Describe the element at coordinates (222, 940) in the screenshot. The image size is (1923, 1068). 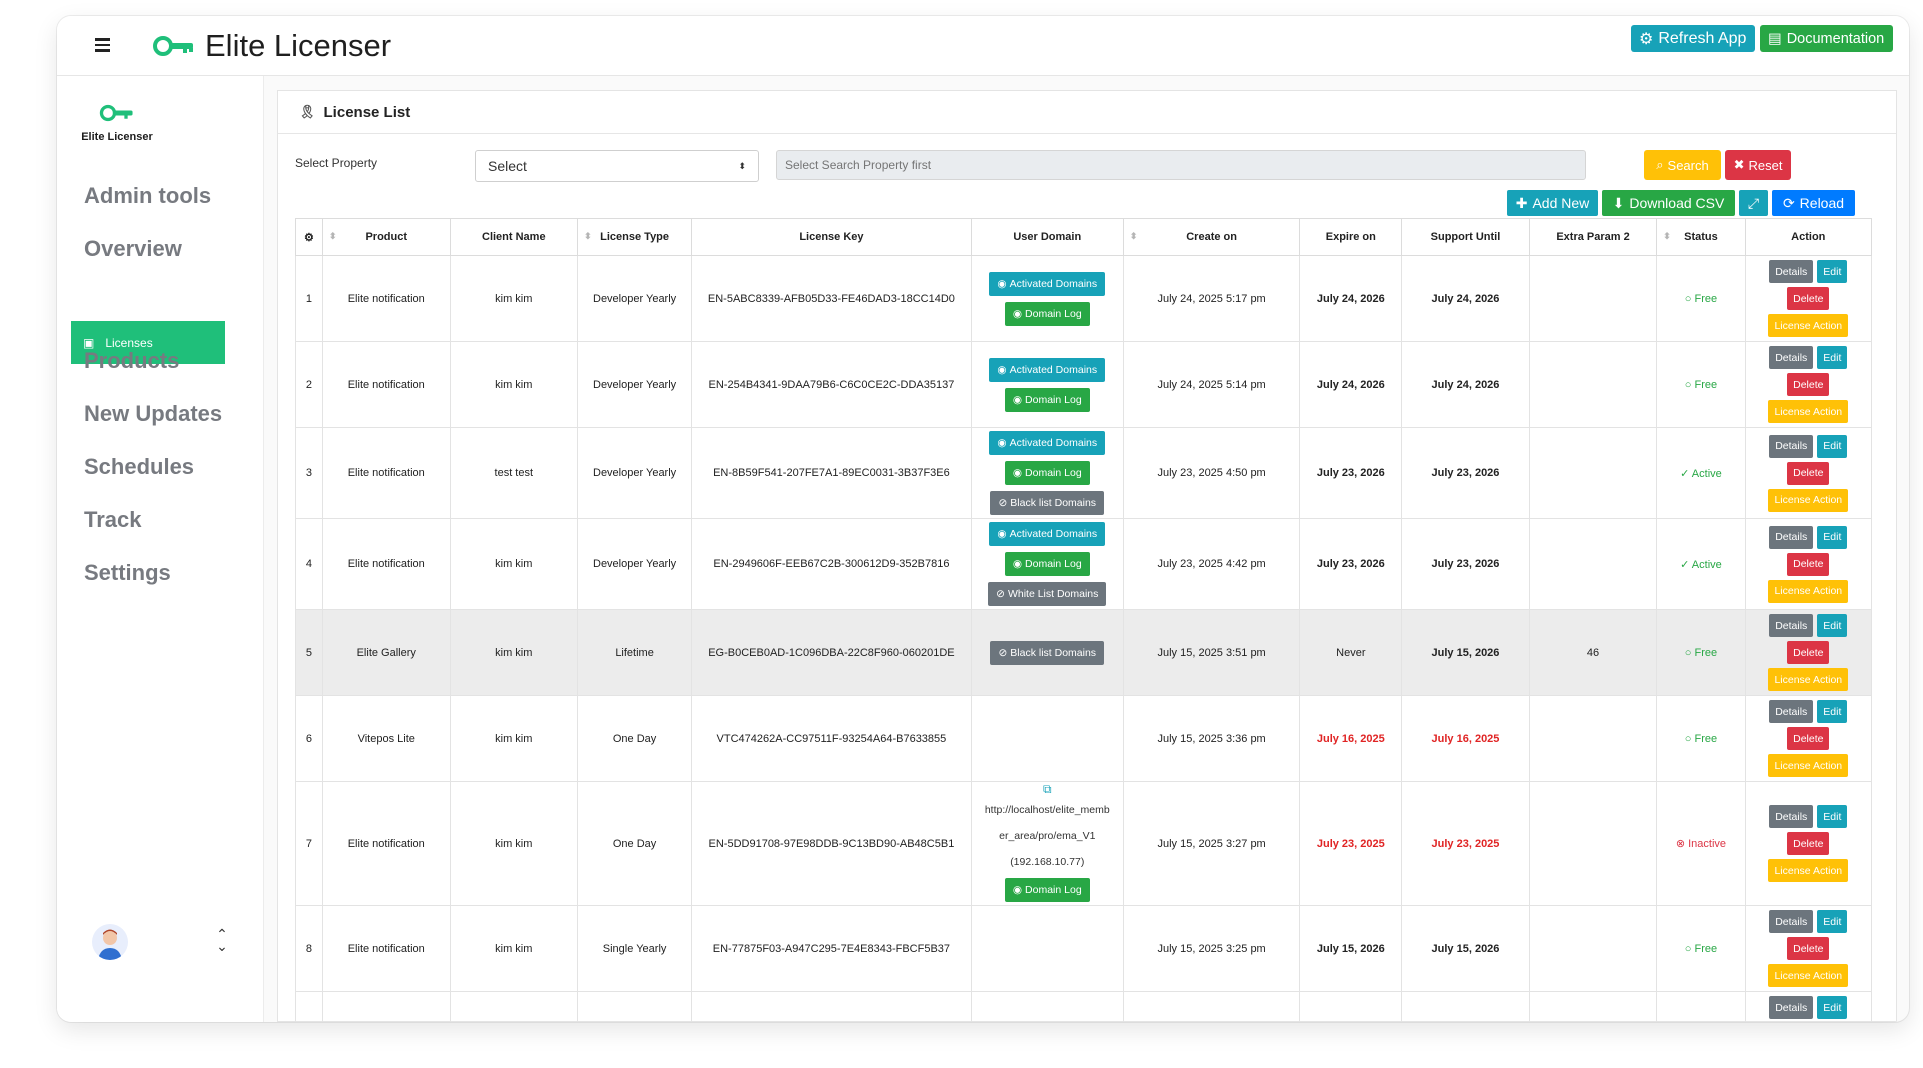
I see `chevron-up-down-icon: ⌃ ⌄` at that location.